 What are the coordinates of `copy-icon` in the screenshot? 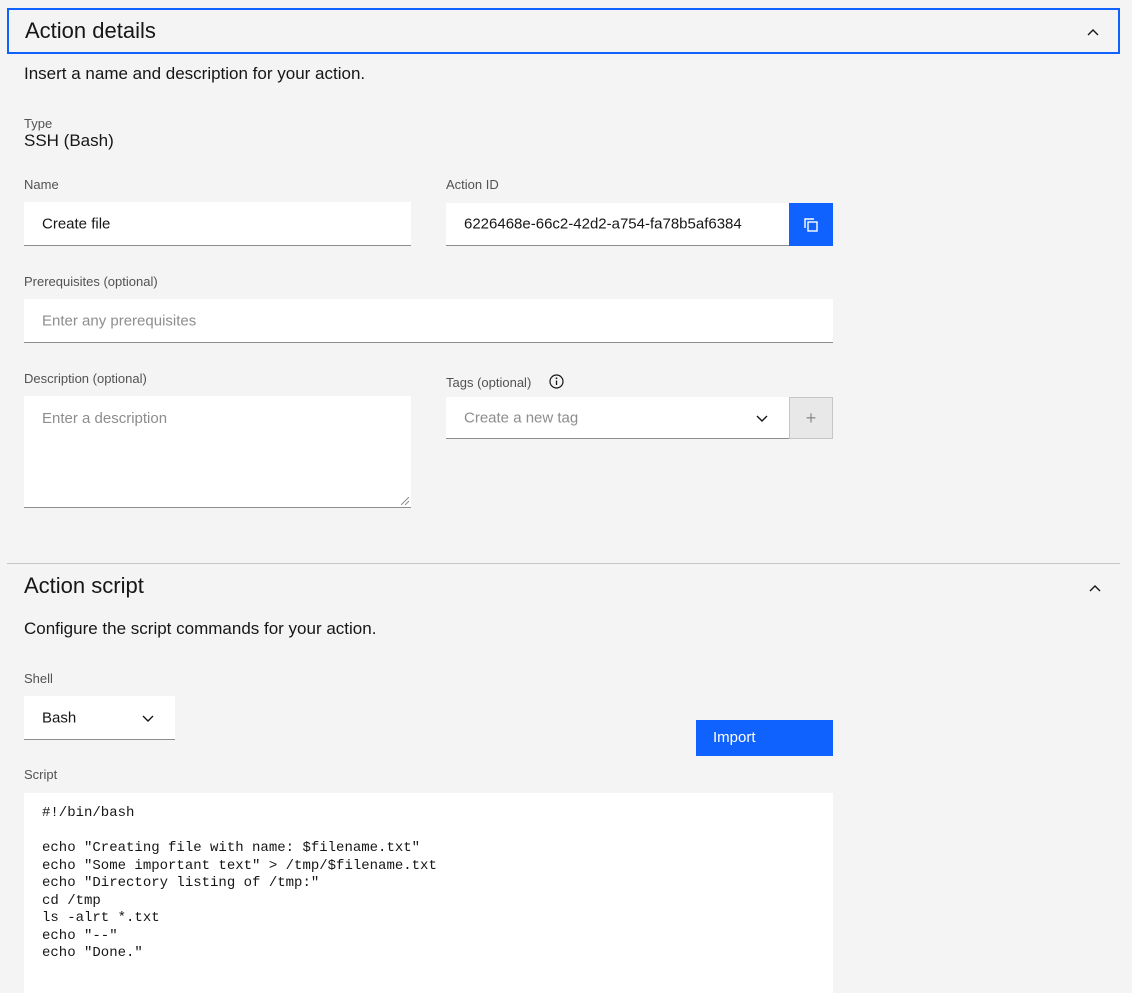 It's located at (811, 225).